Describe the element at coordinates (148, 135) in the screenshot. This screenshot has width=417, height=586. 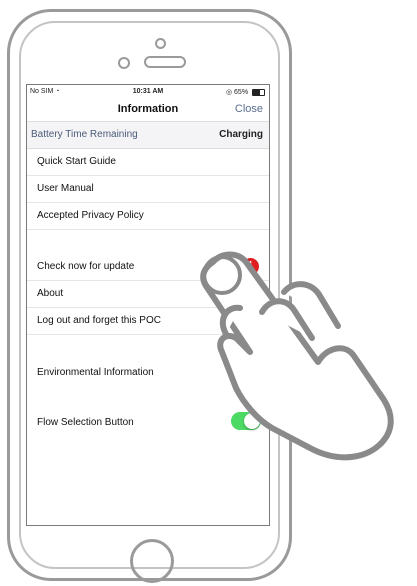
I see `battery-time-row: Battery Time Remaining Charging` at that location.